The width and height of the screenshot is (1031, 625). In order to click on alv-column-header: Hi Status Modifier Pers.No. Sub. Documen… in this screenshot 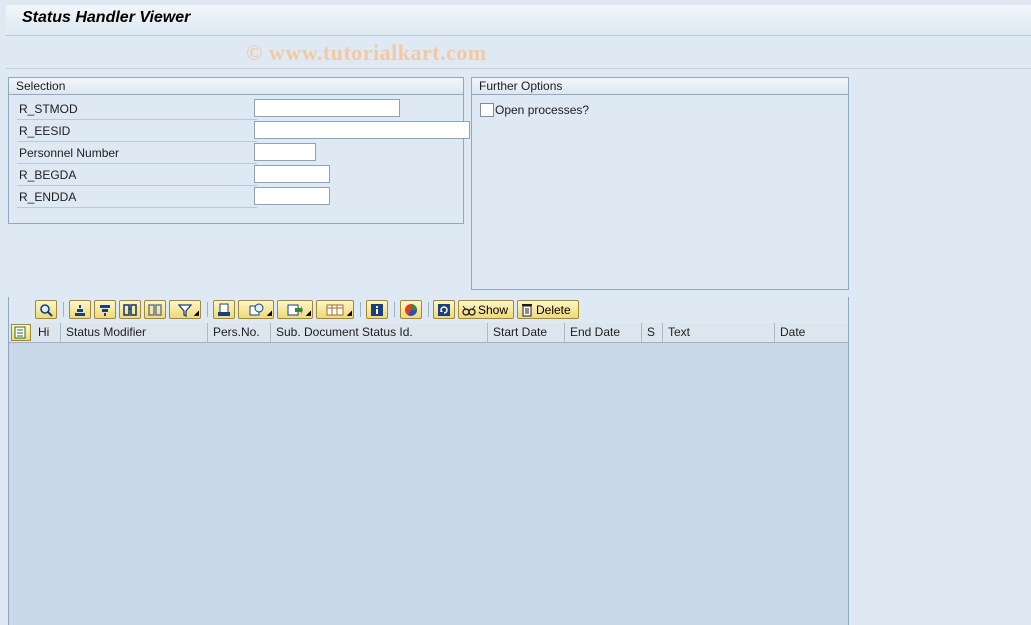, I will do `click(428, 333)`.